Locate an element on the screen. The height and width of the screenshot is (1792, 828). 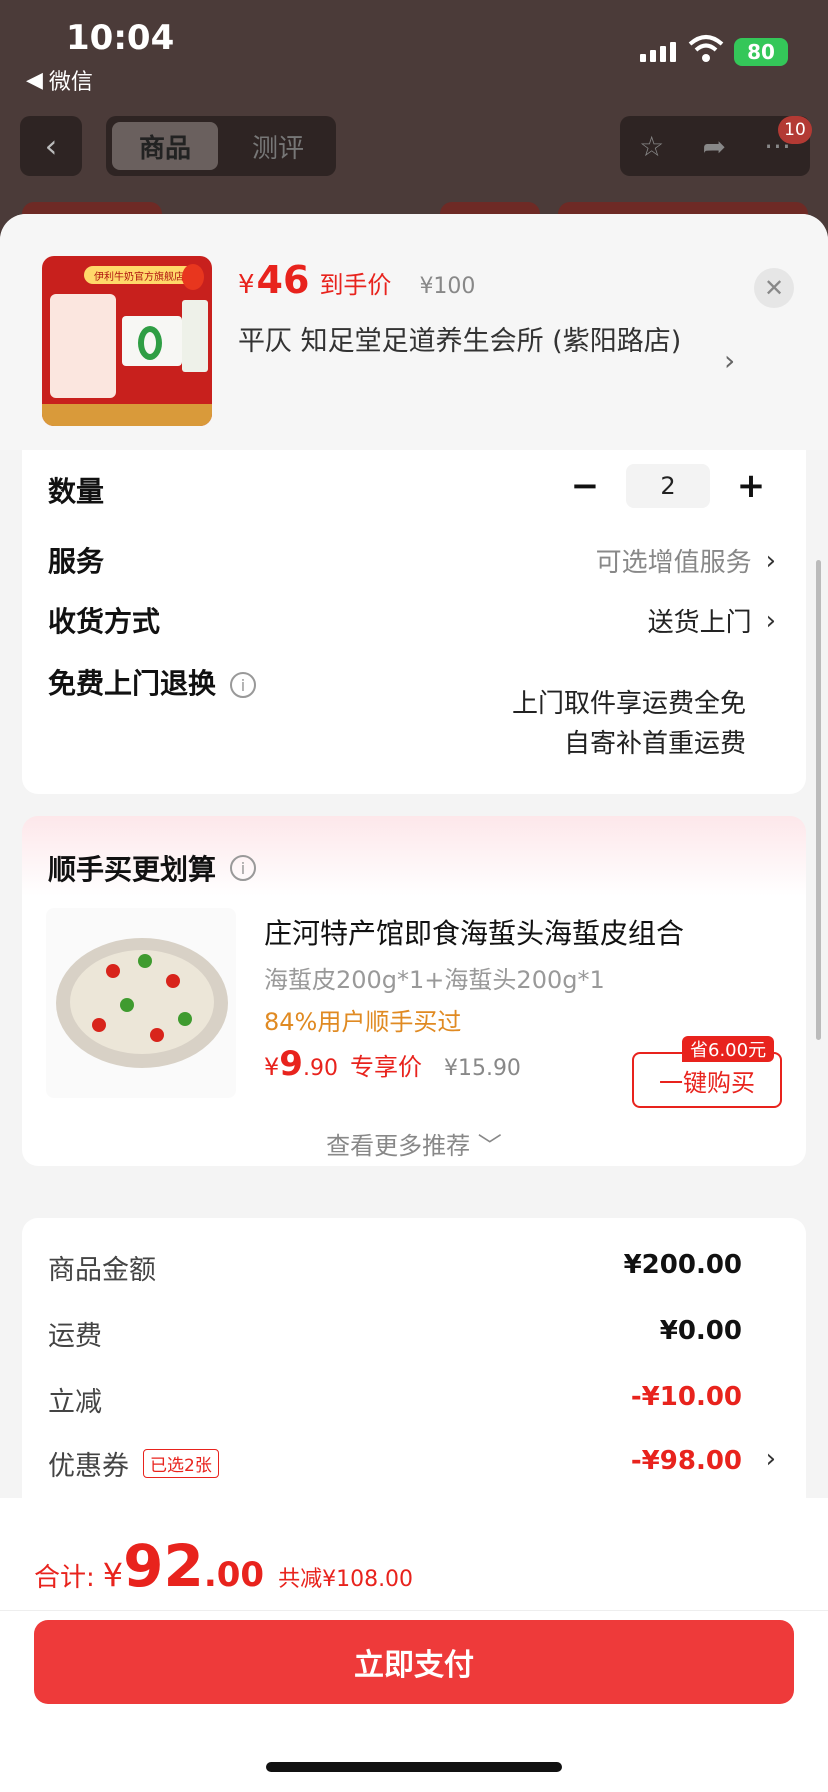
pay-now-button: 立即支付 is located at coordinates (414, 1662).